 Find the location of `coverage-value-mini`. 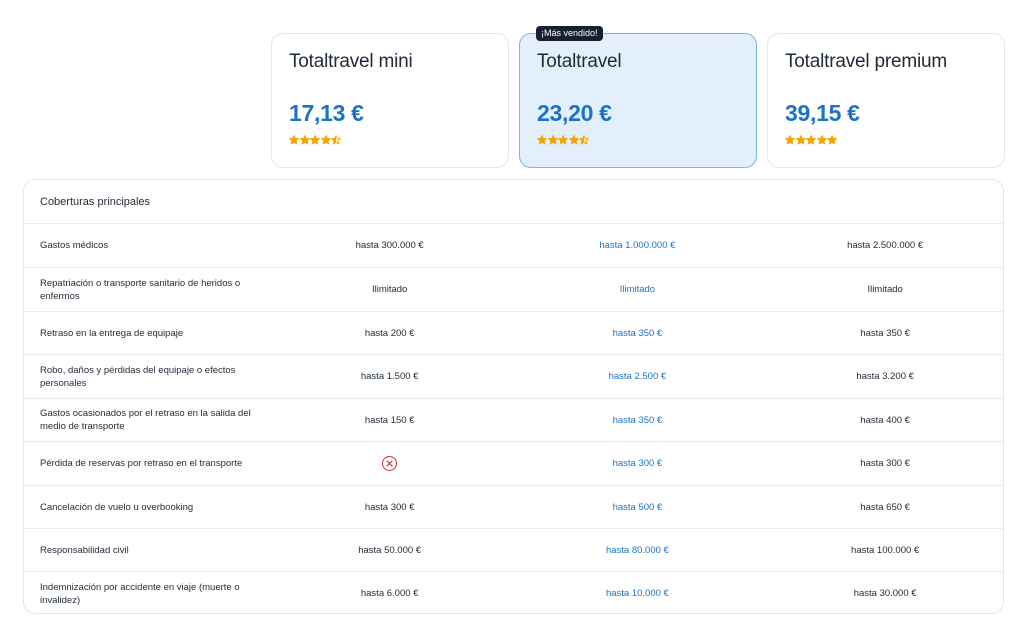

coverage-value-mini is located at coordinates (390, 463).